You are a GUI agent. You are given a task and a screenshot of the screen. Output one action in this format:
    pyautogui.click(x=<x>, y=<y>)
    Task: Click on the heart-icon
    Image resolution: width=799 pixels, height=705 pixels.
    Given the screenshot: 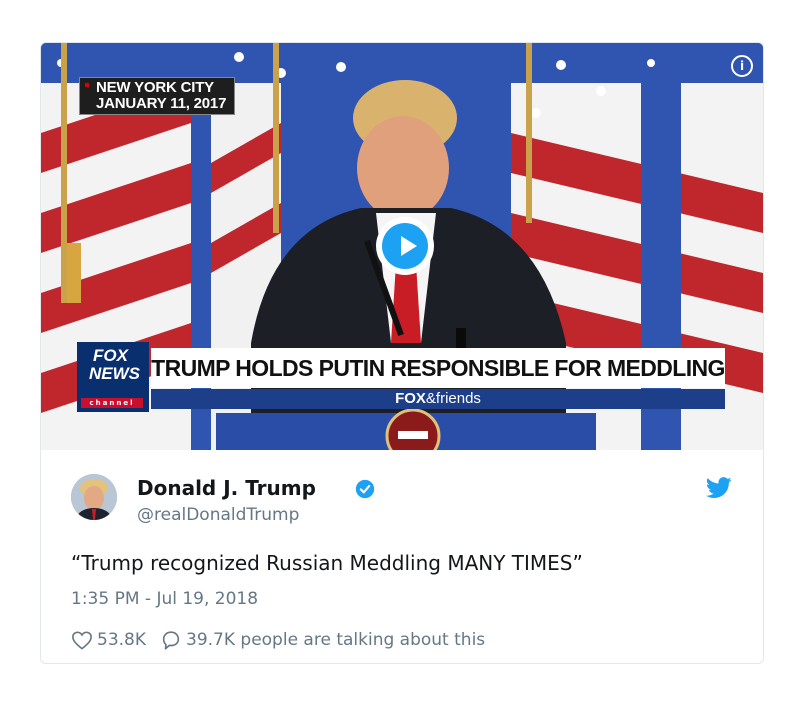 What is the action you would take?
    pyautogui.click(x=82, y=640)
    